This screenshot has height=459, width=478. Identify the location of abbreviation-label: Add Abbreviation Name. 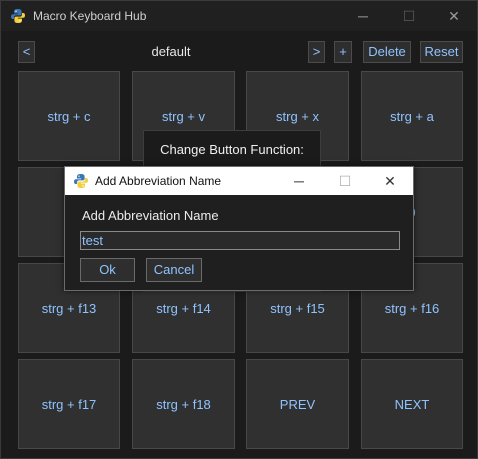
(150, 215).